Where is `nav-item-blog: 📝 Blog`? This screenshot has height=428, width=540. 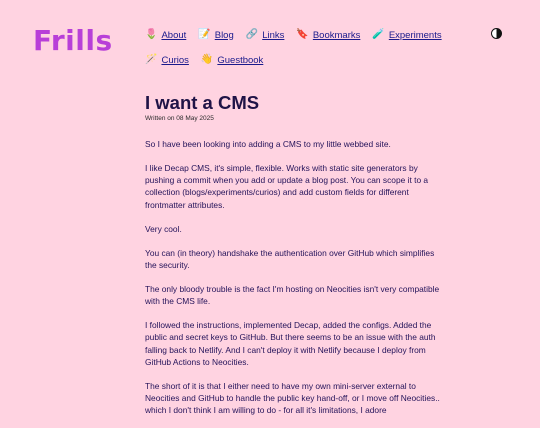
nav-item-blog: 📝 Blog is located at coordinates (215, 35).